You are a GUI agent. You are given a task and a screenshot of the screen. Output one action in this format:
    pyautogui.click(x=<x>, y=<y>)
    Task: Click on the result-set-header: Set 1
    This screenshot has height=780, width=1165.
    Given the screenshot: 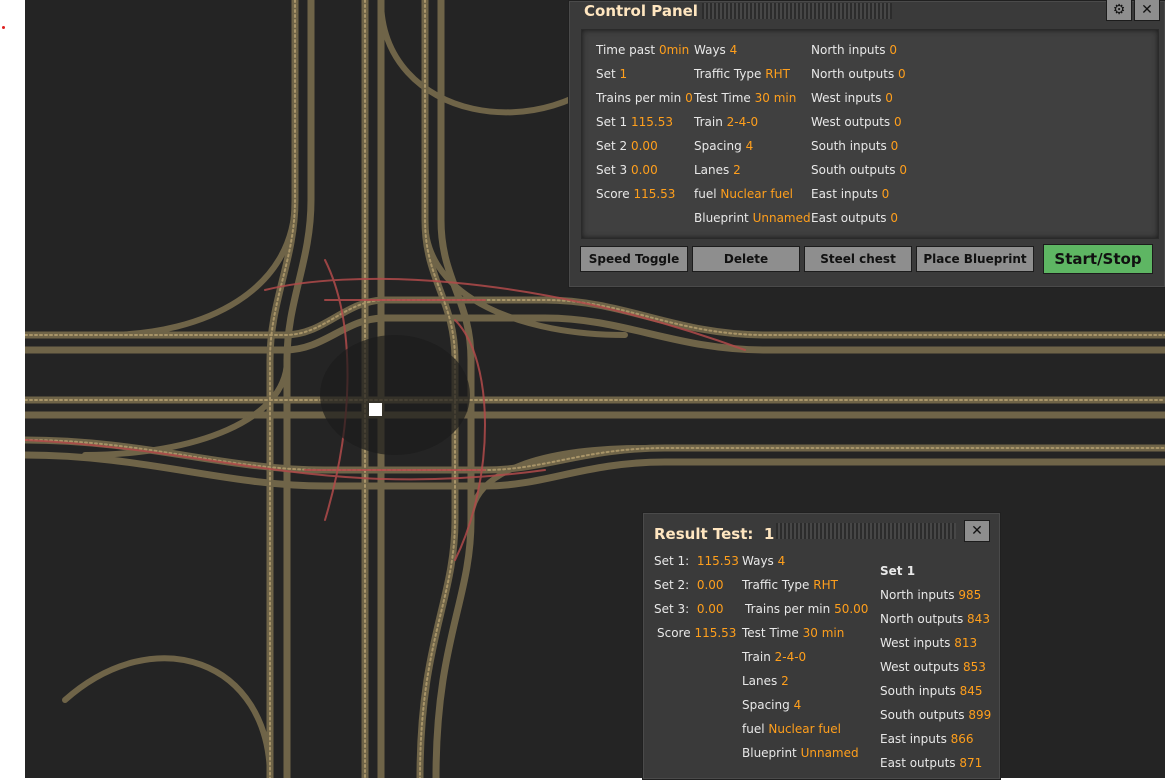 What is the action you would take?
    pyautogui.click(x=898, y=571)
    